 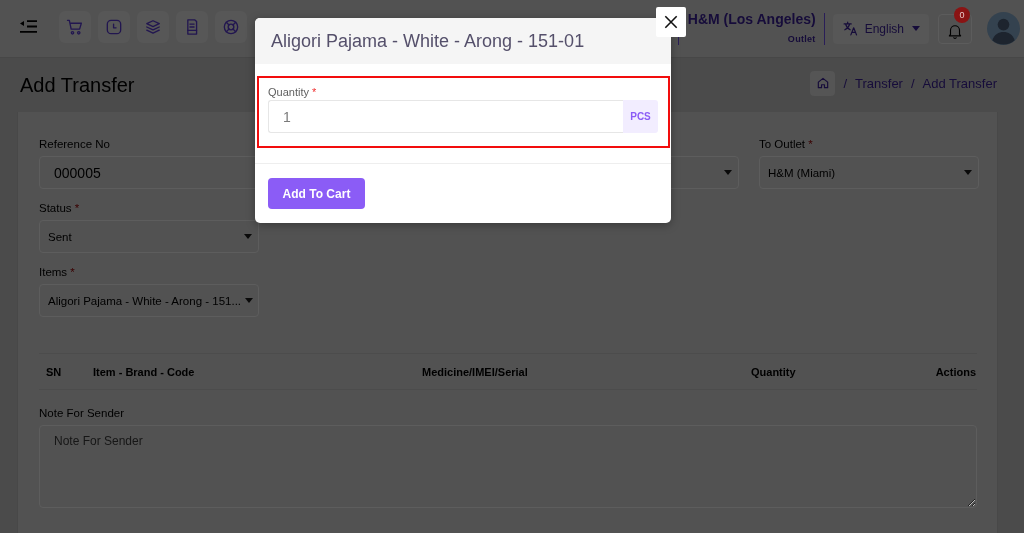 What do you see at coordinates (192, 26) in the screenshot?
I see `document-button` at bounding box center [192, 26].